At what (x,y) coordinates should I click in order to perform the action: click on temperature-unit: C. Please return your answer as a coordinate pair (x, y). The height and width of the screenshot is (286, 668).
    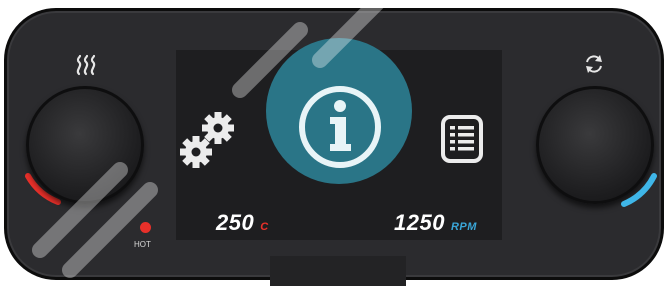
    Looking at the image, I should click on (264, 227).